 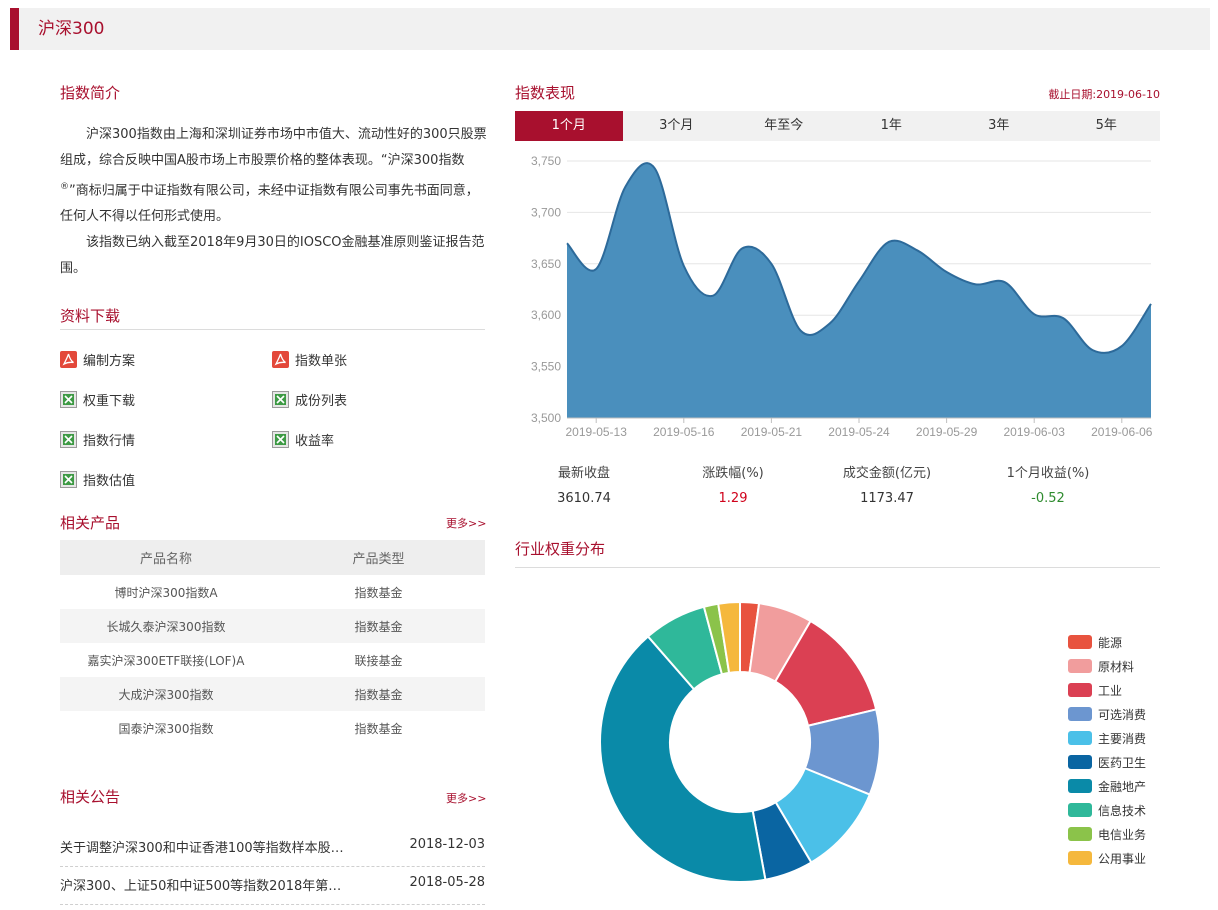 What do you see at coordinates (90, 523) in the screenshot?
I see `products-title: 相关产品` at bounding box center [90, 523].